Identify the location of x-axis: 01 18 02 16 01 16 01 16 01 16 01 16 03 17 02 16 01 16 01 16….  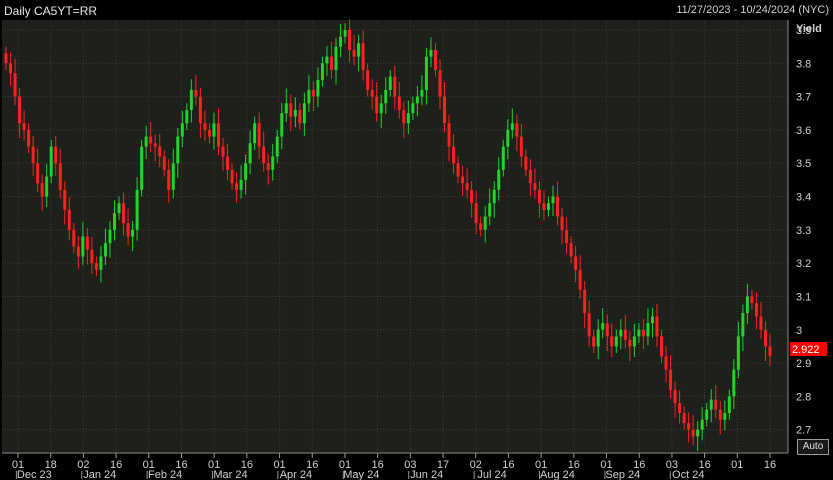
(395, 466).